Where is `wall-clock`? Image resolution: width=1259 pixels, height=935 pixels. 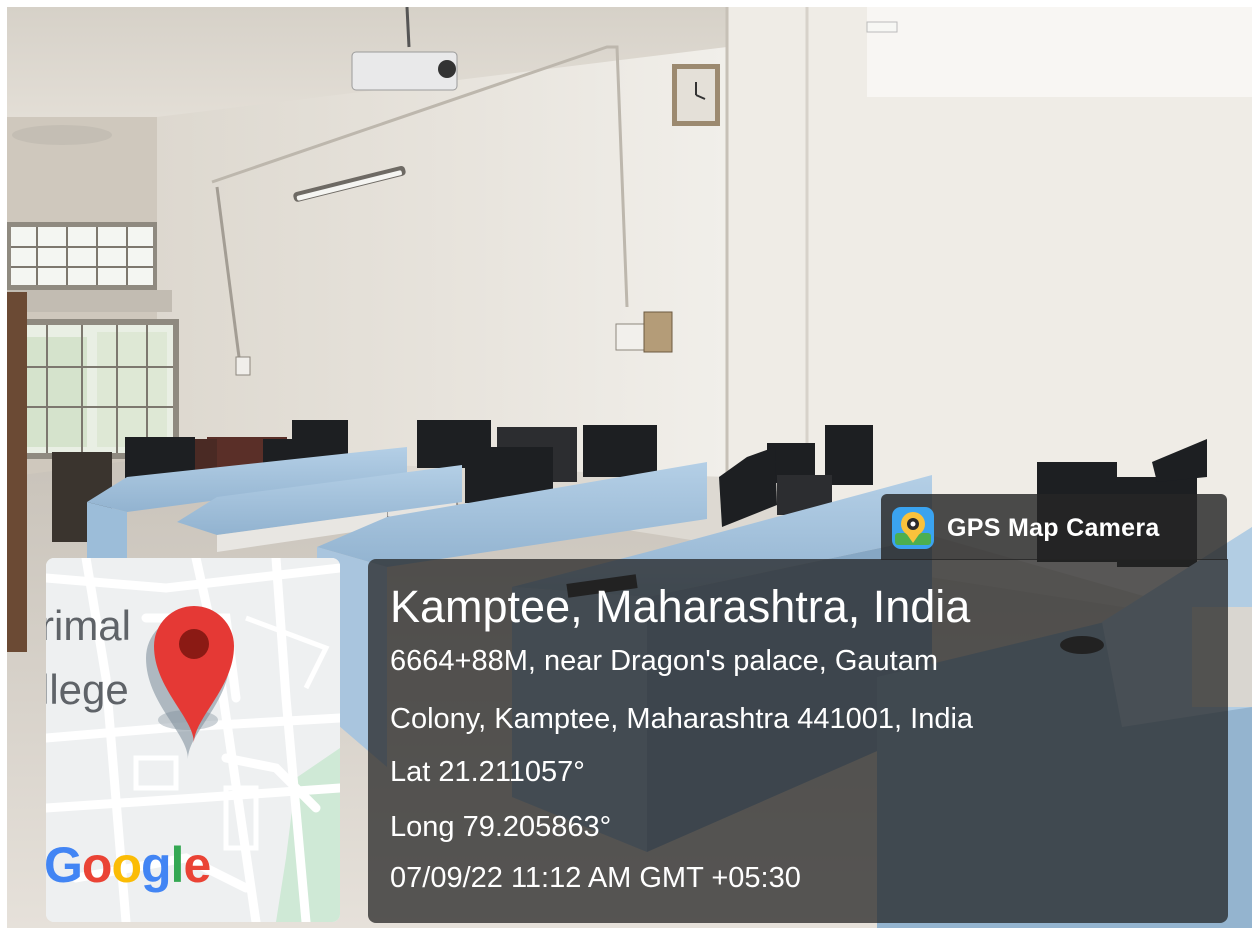 wall-clock is located at coordinates (696, 95).